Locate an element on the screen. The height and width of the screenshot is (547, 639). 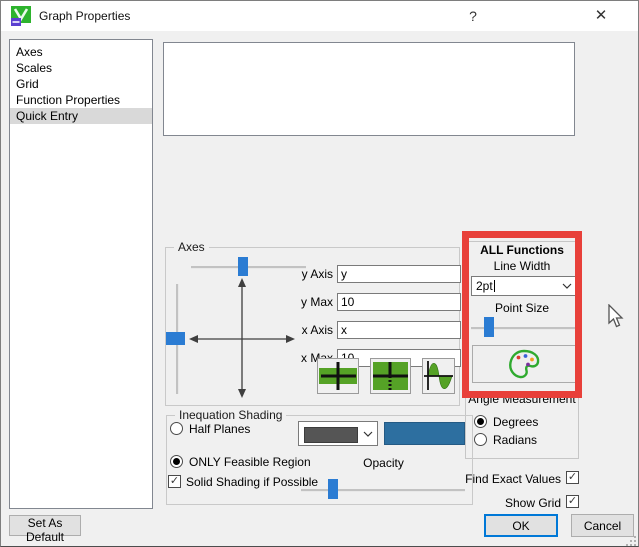
half-planes-label: Half Planes is located at coordinates (220, 429).